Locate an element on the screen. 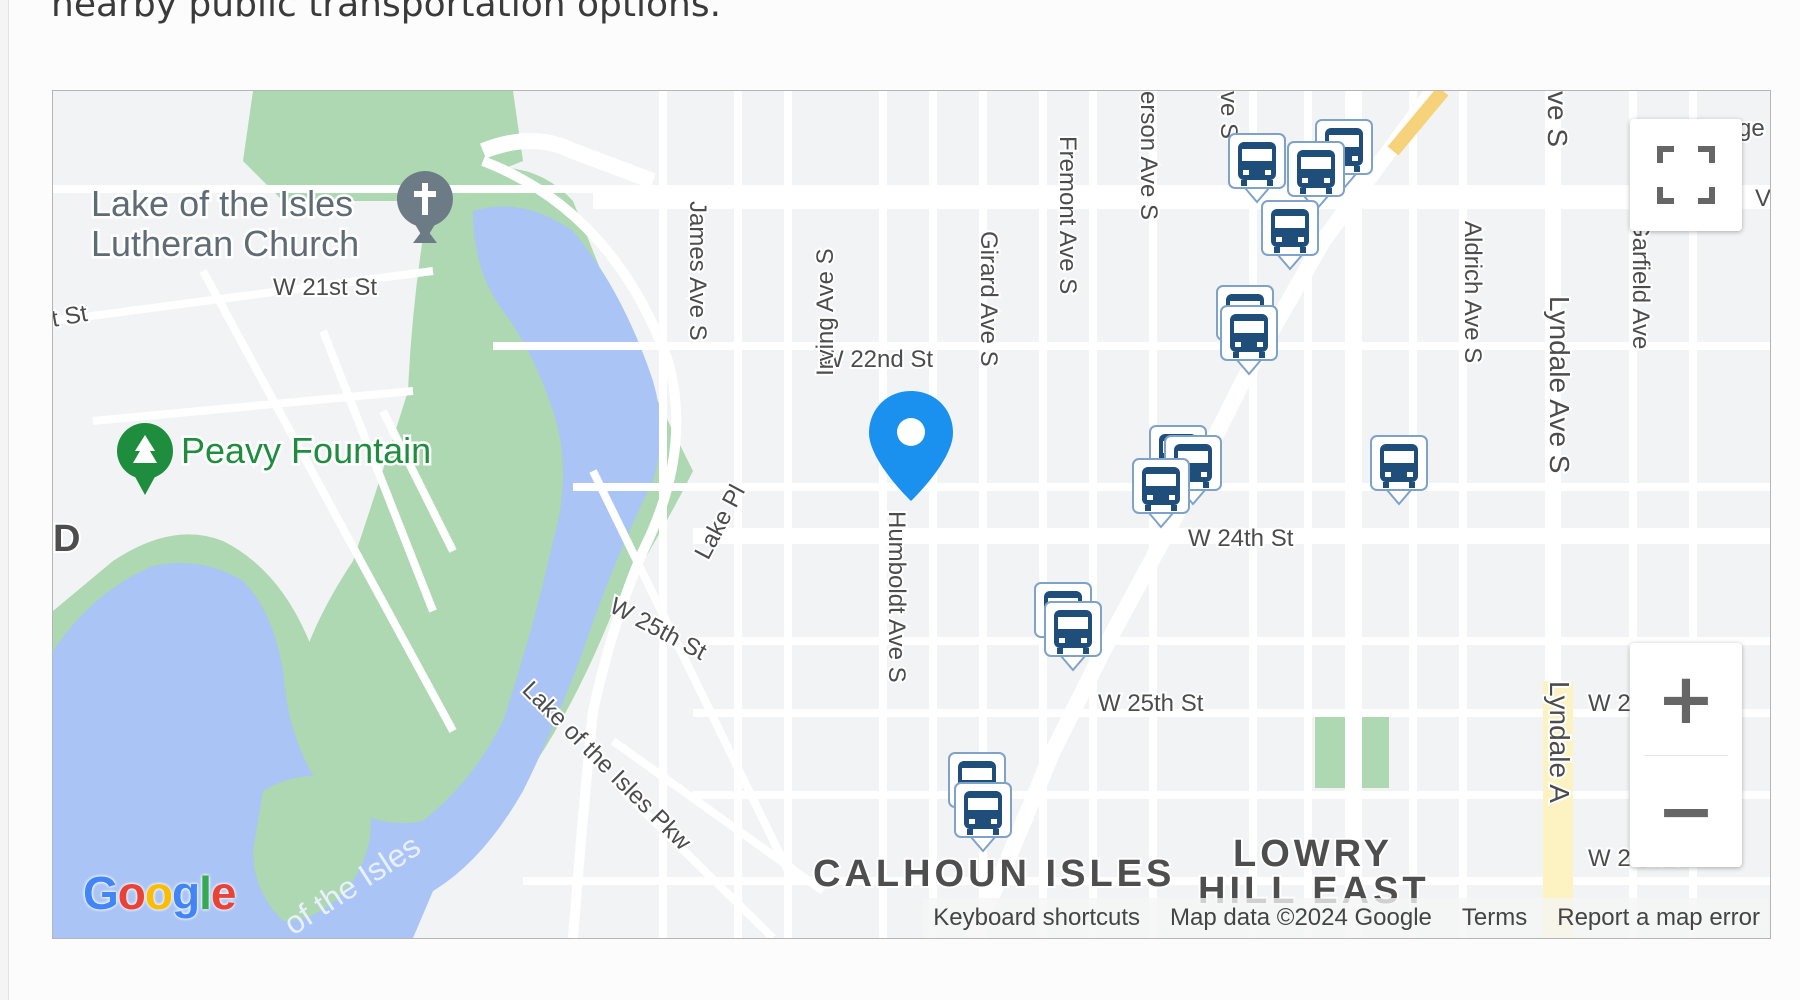 Image resolution: width=1800 pixels, height=1000 pixels. fullscreen-button is located at coordinates (1686, 175).